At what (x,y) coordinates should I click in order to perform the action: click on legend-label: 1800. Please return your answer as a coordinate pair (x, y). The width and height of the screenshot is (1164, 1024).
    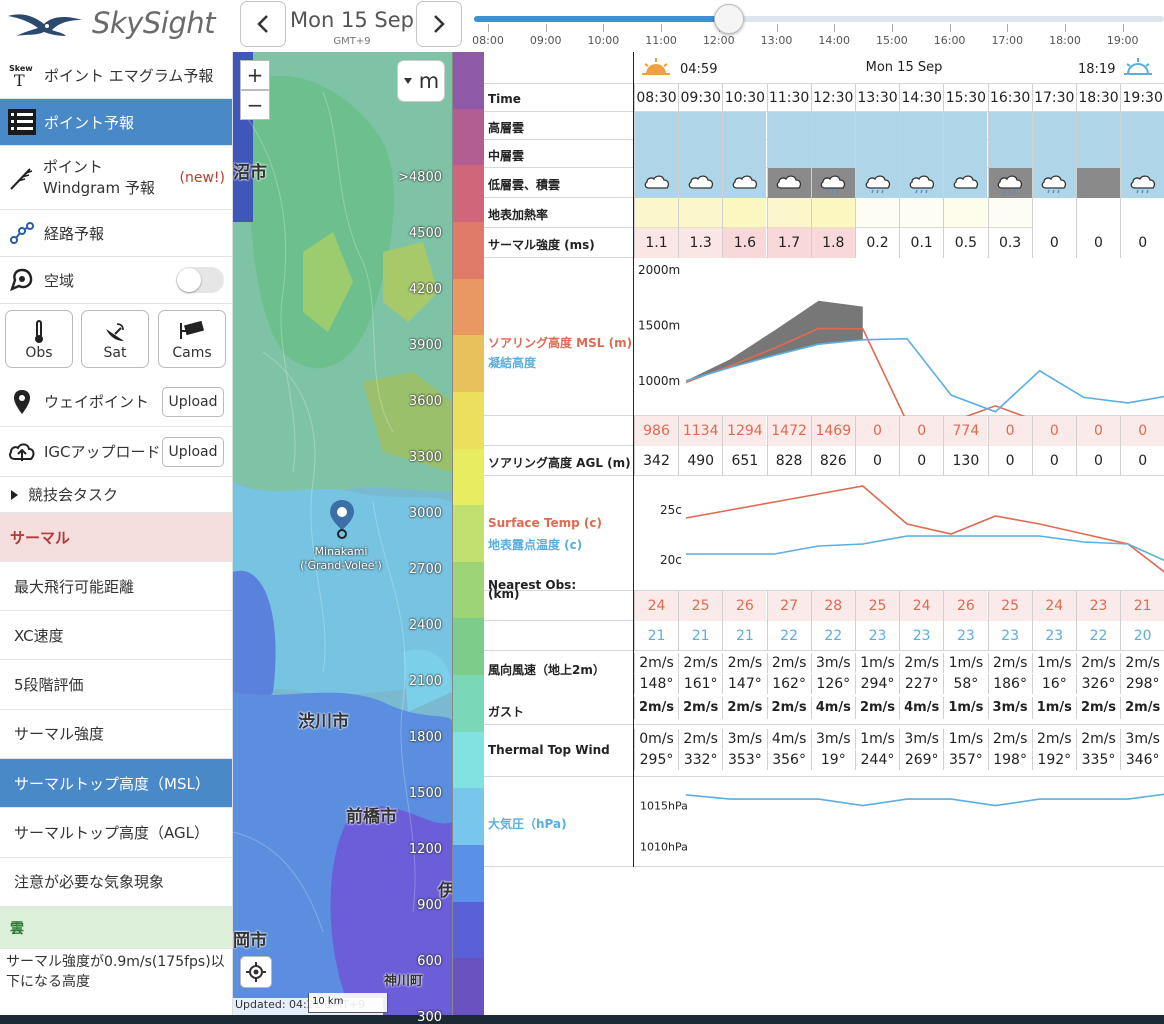
    Looking at the image, I should click on (425, 737).